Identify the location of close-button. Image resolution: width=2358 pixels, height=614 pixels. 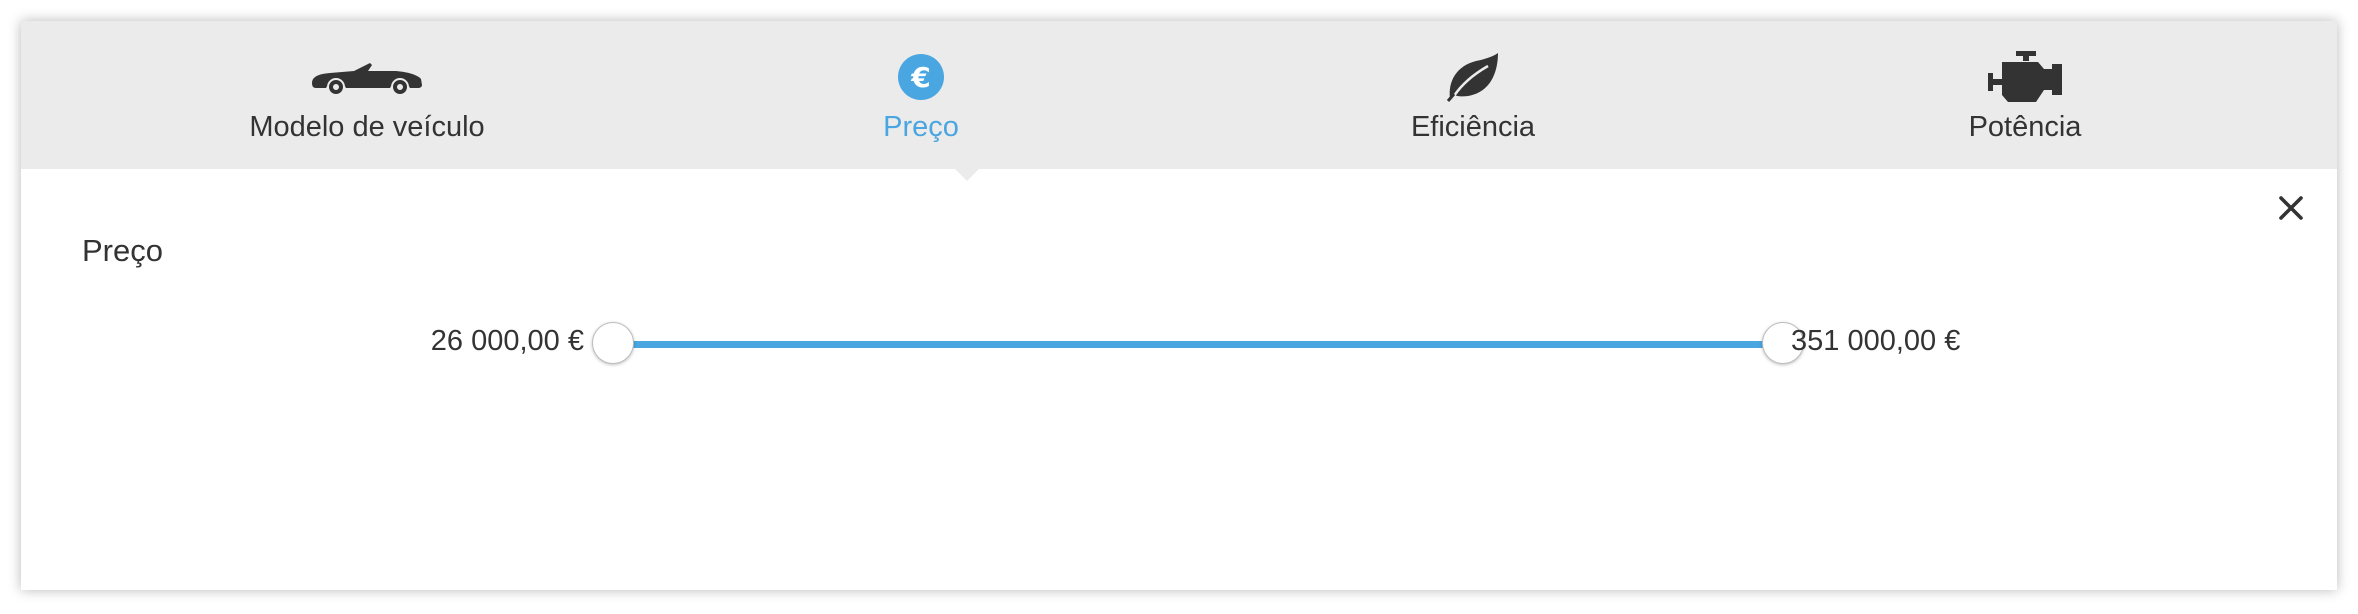
(2291, 208).